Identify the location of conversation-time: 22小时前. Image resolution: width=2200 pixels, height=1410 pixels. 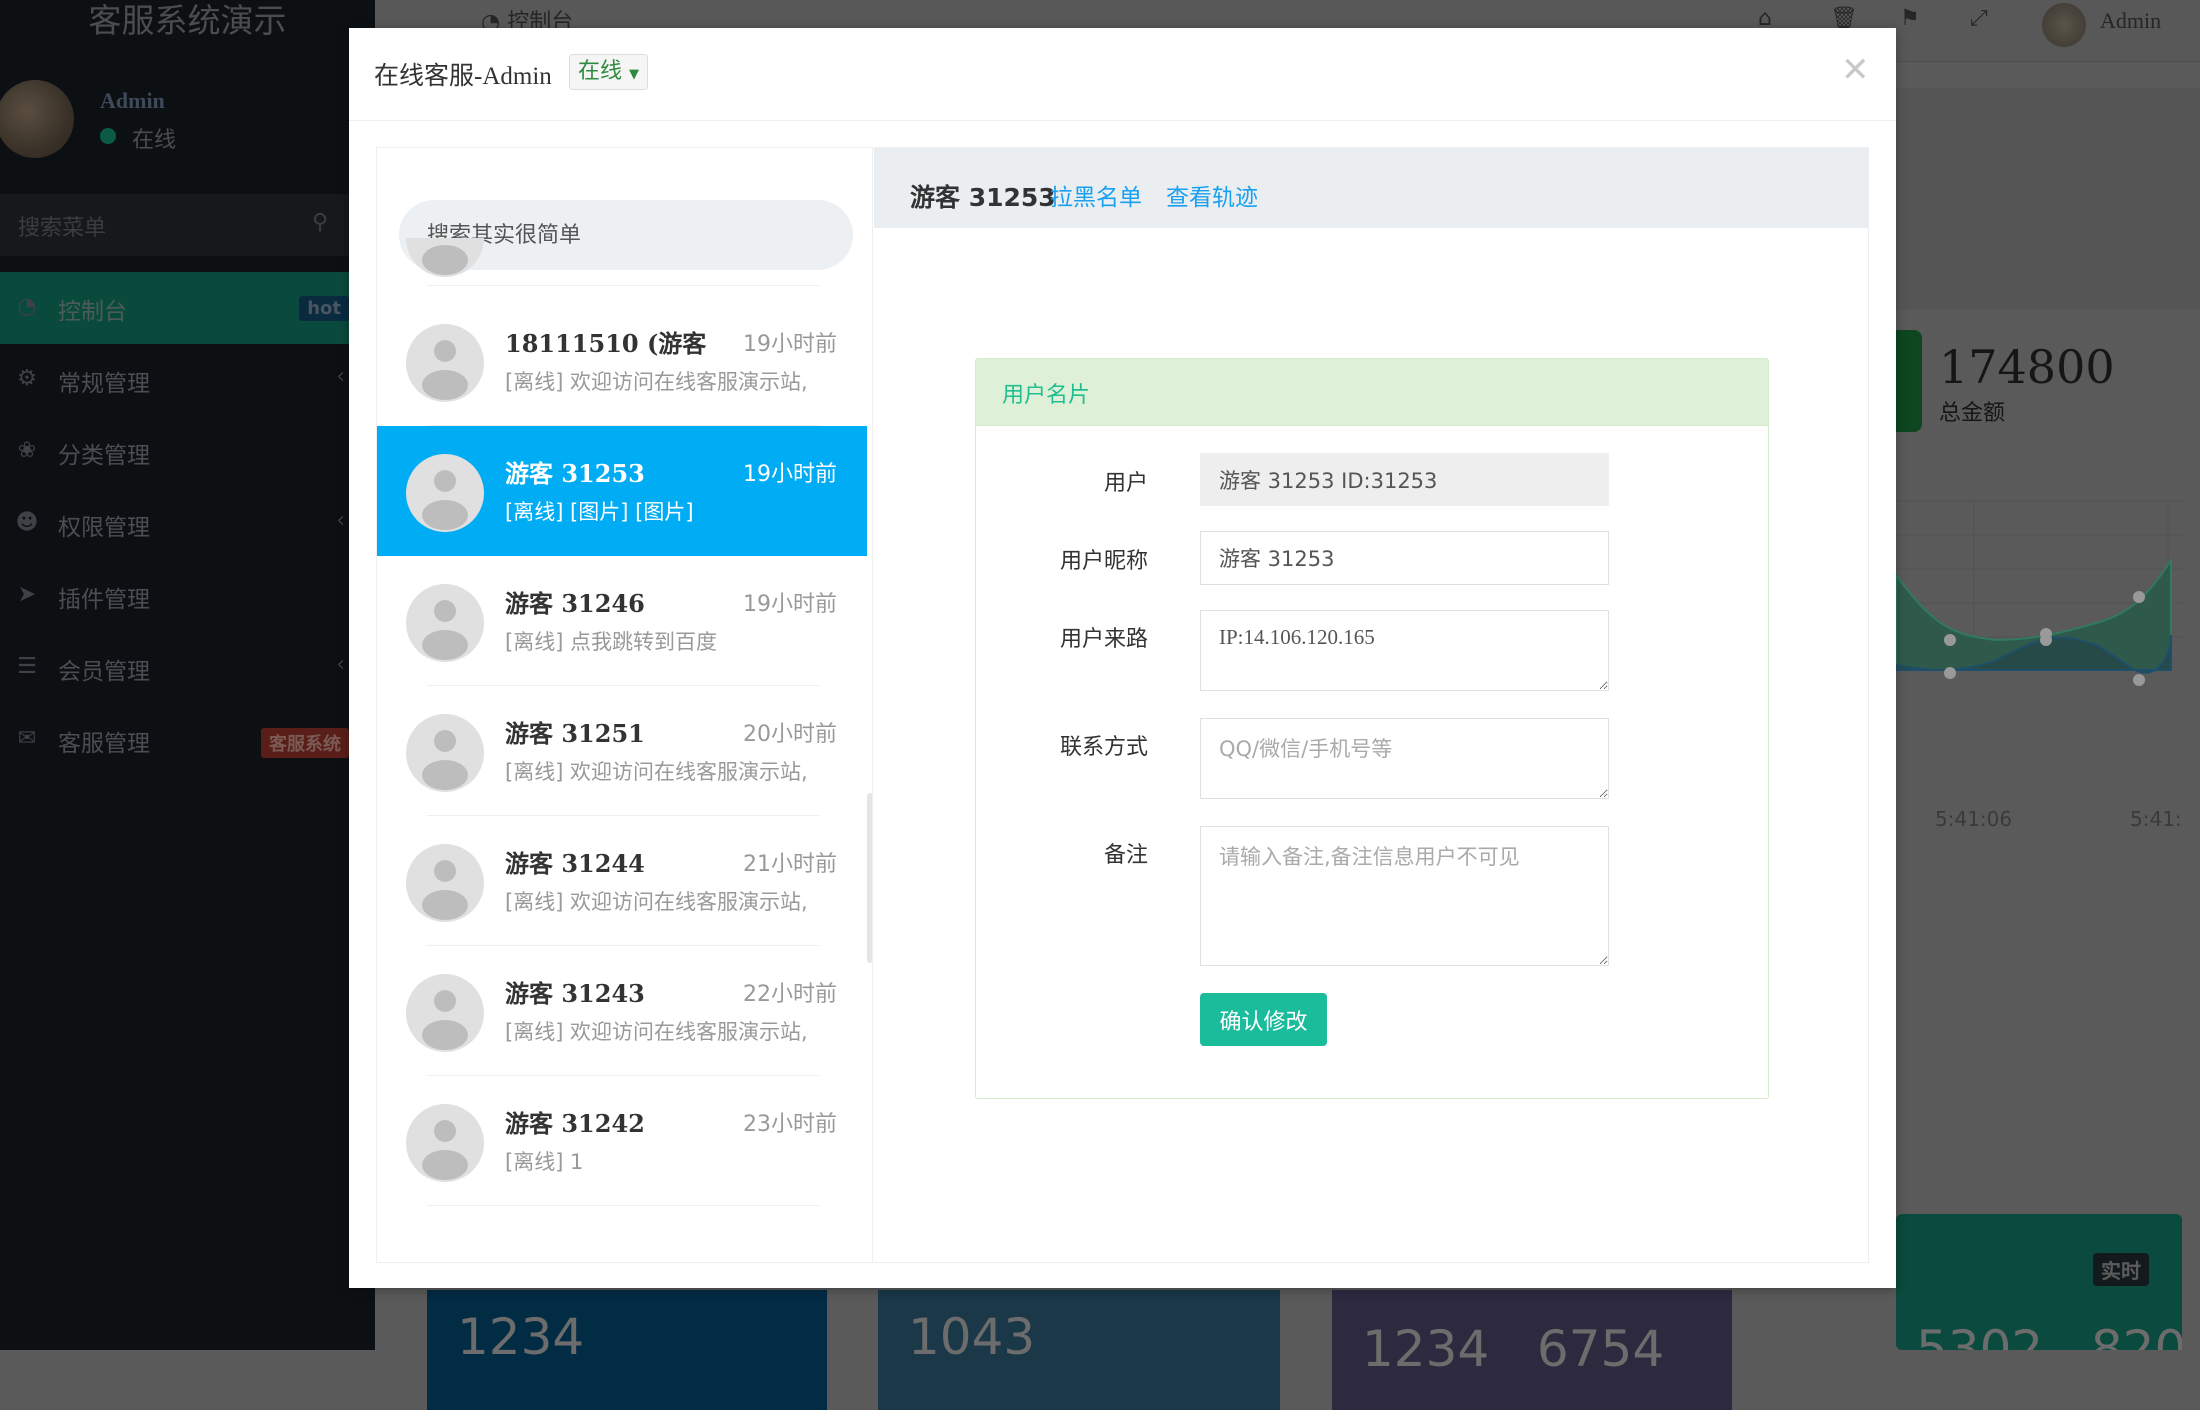
(790, 994).